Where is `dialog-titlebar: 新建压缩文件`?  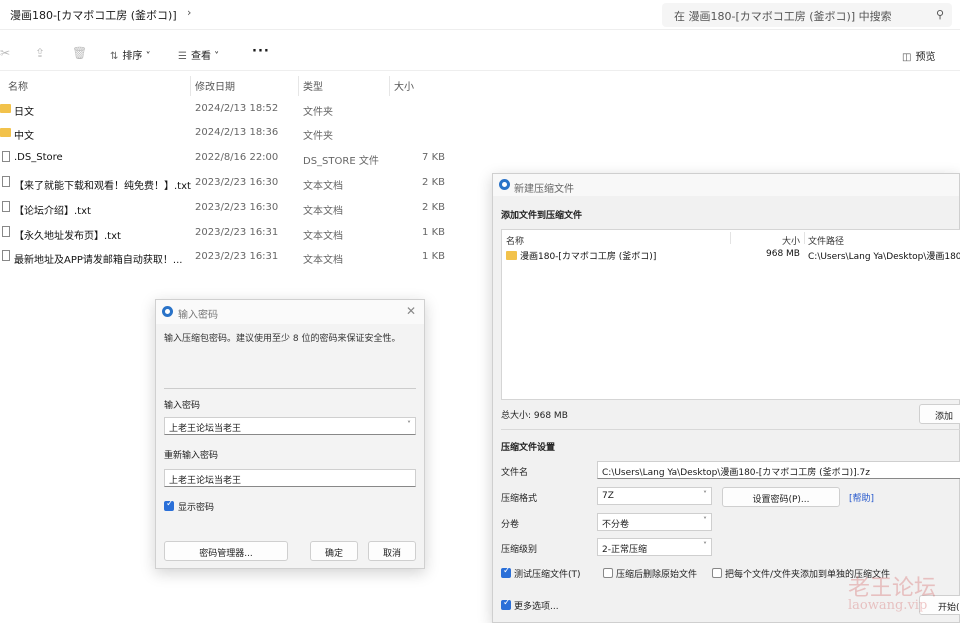 dialog-titlebar: 新建压缩文件 is located at coordinates (726, 185).